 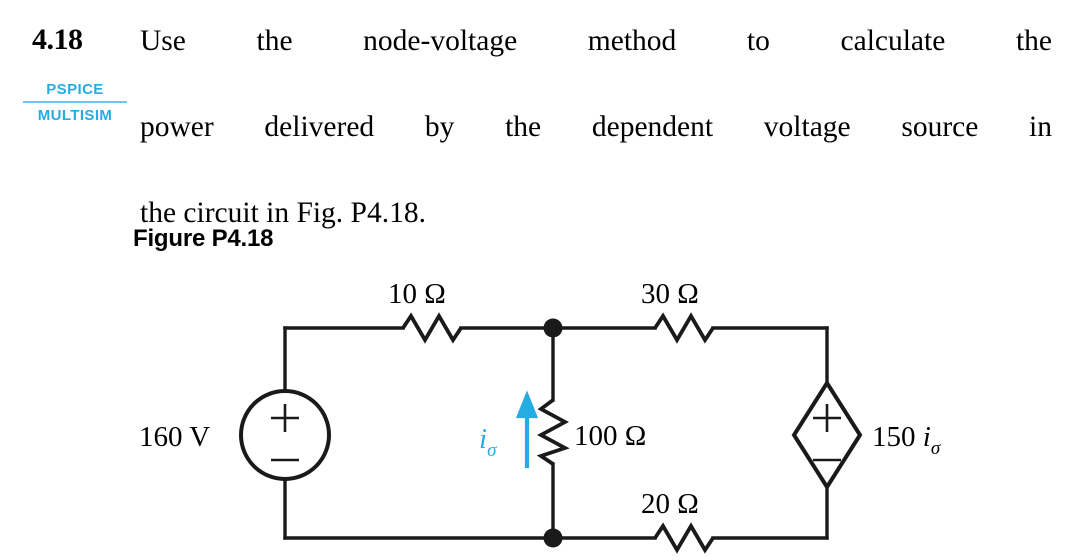 What do you see at coordinates (684, 538) in the screenshot?
I see `resistor-20ohm-symbol` at bounding box center [684, 538].